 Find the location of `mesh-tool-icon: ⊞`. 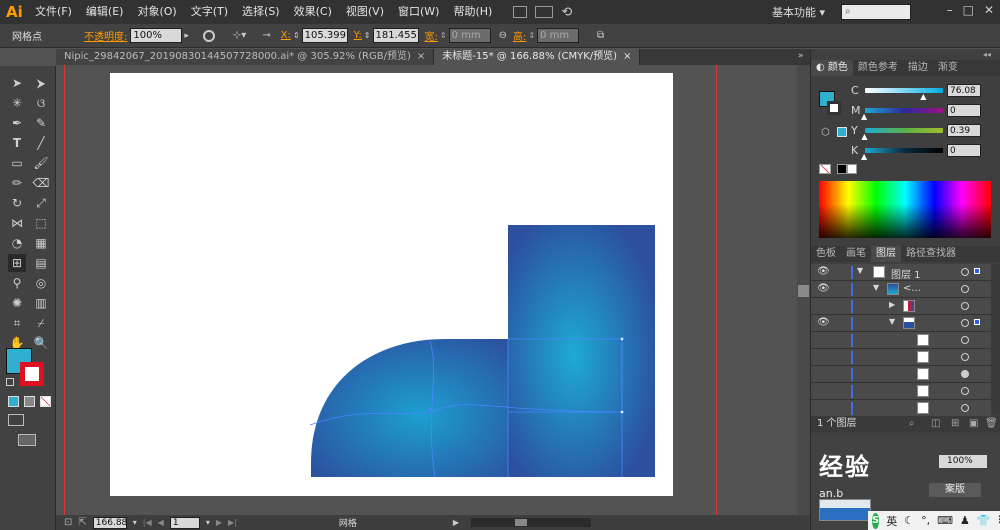

mesh-tool-icon: ⊞ is located at coordinates (17, 263).